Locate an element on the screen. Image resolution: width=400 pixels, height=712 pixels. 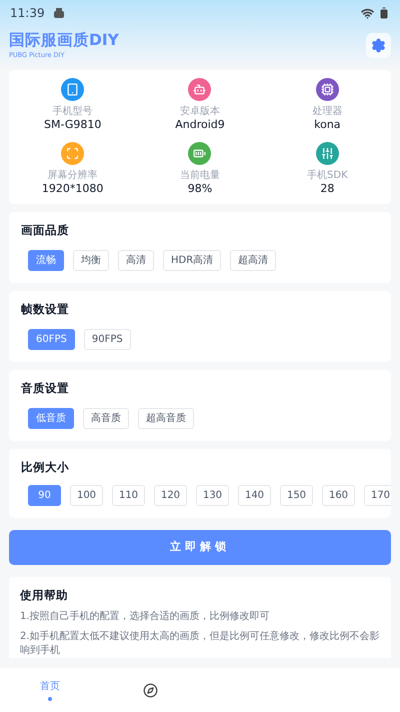
help-text: 2.如手机配置太低不建议使用太高的画质，但是比例可任意修改，修改比例不会影响到手机 is located at coordinates (200, 644).